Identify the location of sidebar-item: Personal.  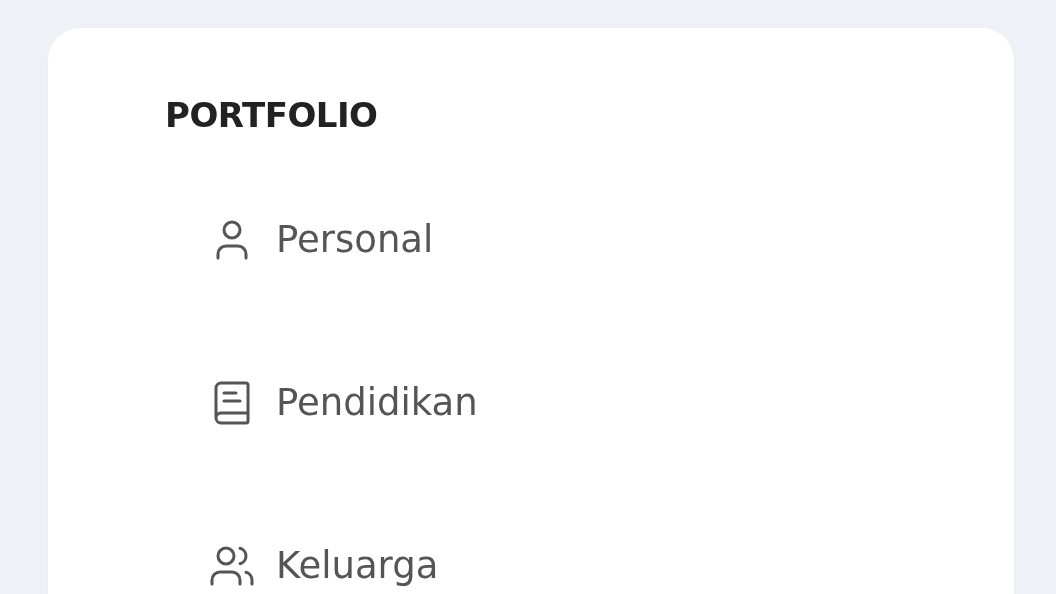
(321, 240).